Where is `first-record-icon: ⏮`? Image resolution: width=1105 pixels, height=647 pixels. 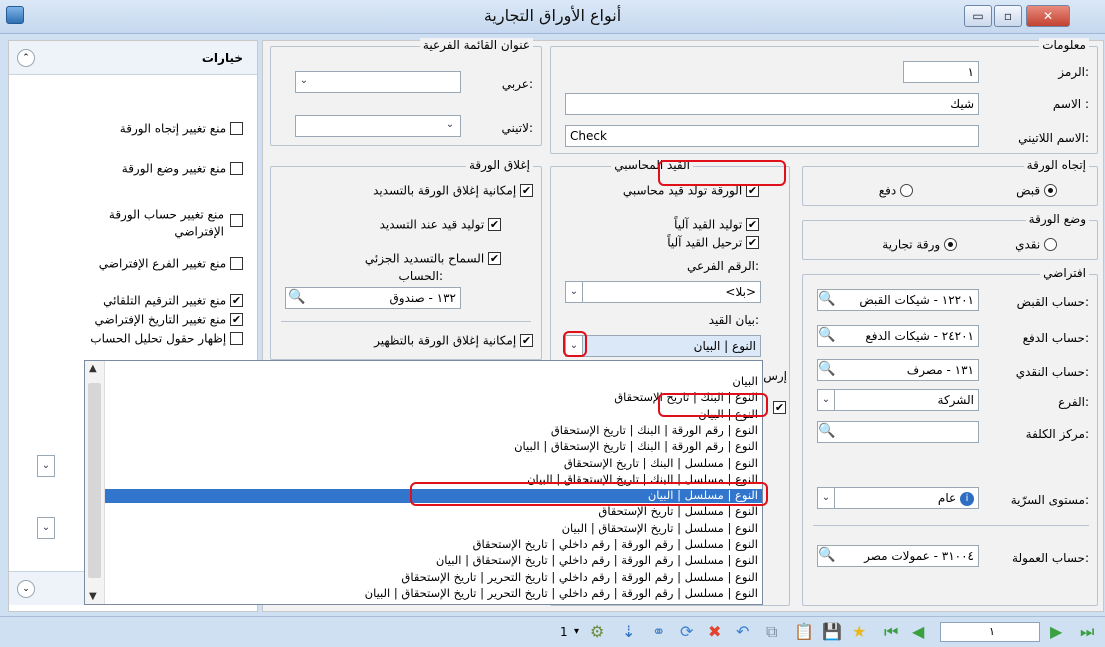 first-record-icon: ⏮ is located at coordinates (891, 632).